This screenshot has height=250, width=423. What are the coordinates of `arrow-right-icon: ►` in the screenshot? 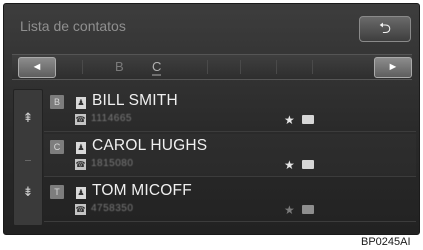 It's located at (393, 67).